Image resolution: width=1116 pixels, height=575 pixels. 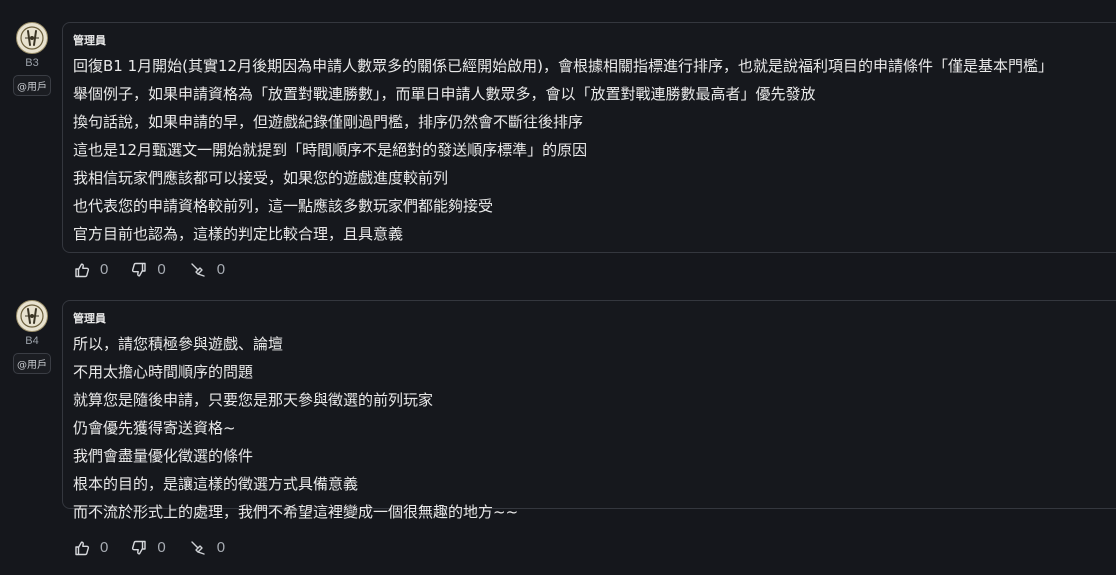 What do you see at coordinates (32, 341) in the screenshot?
I see `floor-number: B4` at bounding box center [32, 341].